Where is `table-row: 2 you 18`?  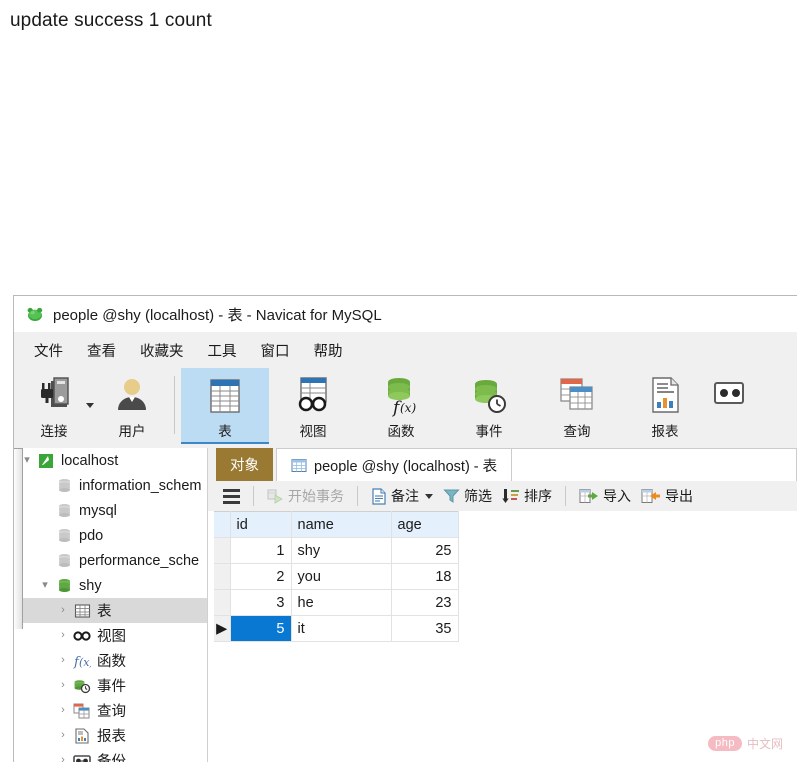
table-row: 2 you 18 is located at coordinates (336, 576).